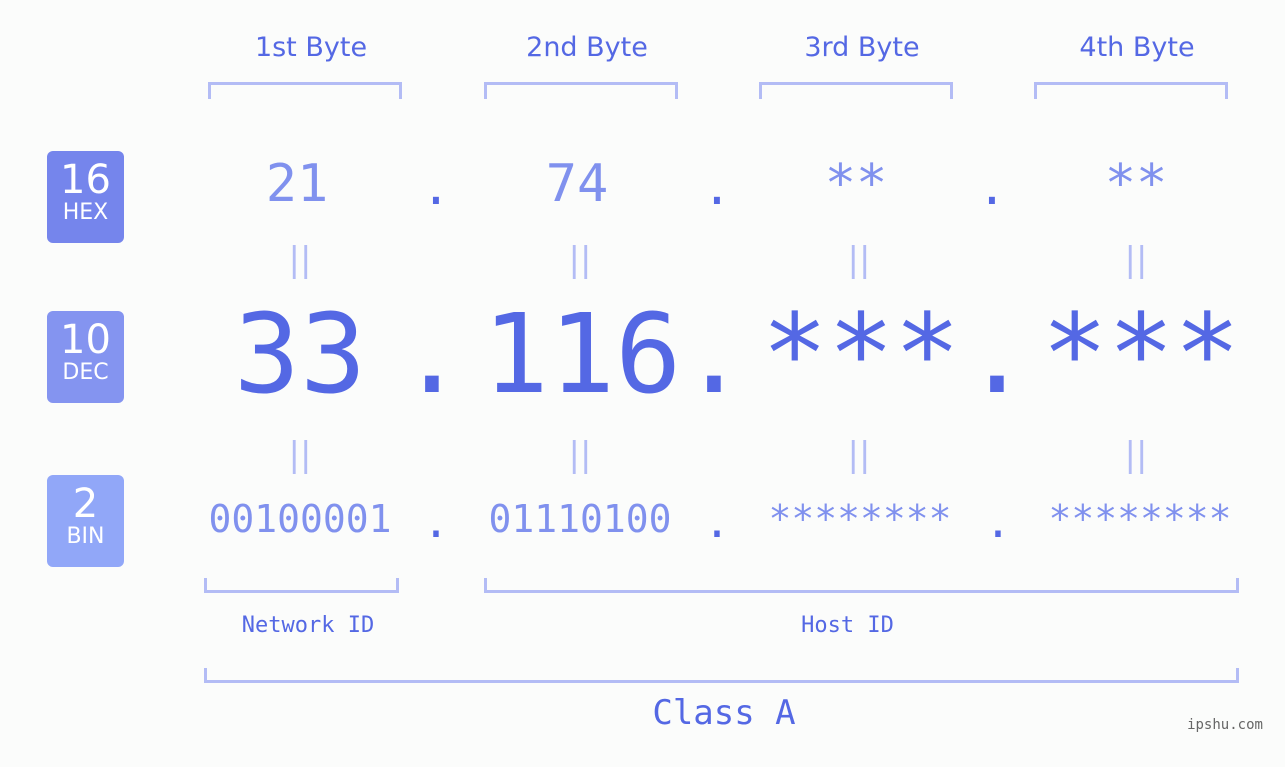  What do you see at coordinates (847, 625) in the screenshot?
I see `host-id-label: Host ID` at bounding box center [847, 625].